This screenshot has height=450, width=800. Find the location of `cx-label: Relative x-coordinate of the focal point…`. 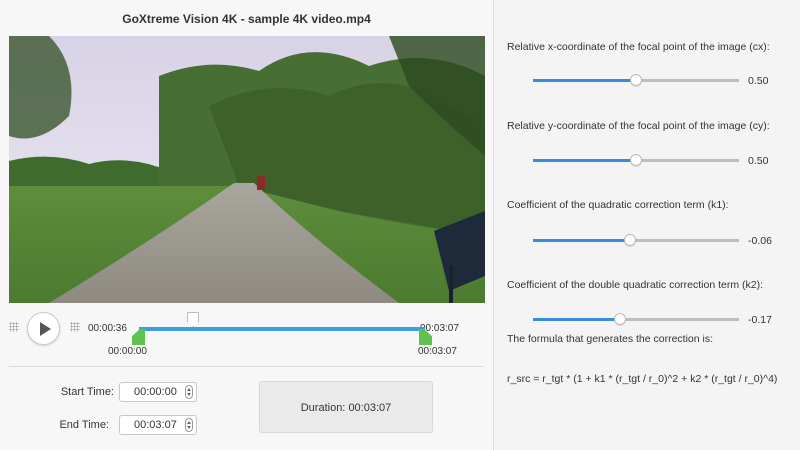

cx-label: Relative x-coordinate of the focal point… is located at coordinates (638, 47).